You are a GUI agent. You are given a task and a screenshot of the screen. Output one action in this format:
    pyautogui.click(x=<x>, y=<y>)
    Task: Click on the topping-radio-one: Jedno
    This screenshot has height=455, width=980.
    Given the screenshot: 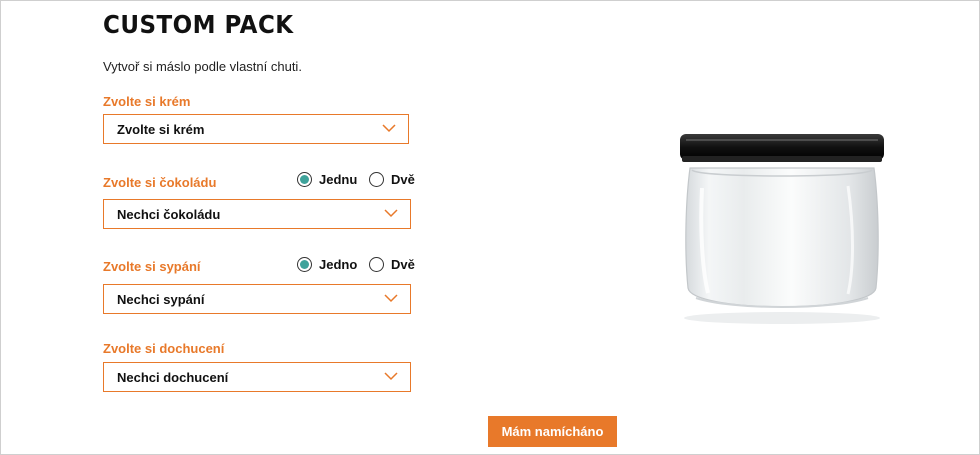 What is the action you would take?
    pyautogui.click(x=327, y=264)
    